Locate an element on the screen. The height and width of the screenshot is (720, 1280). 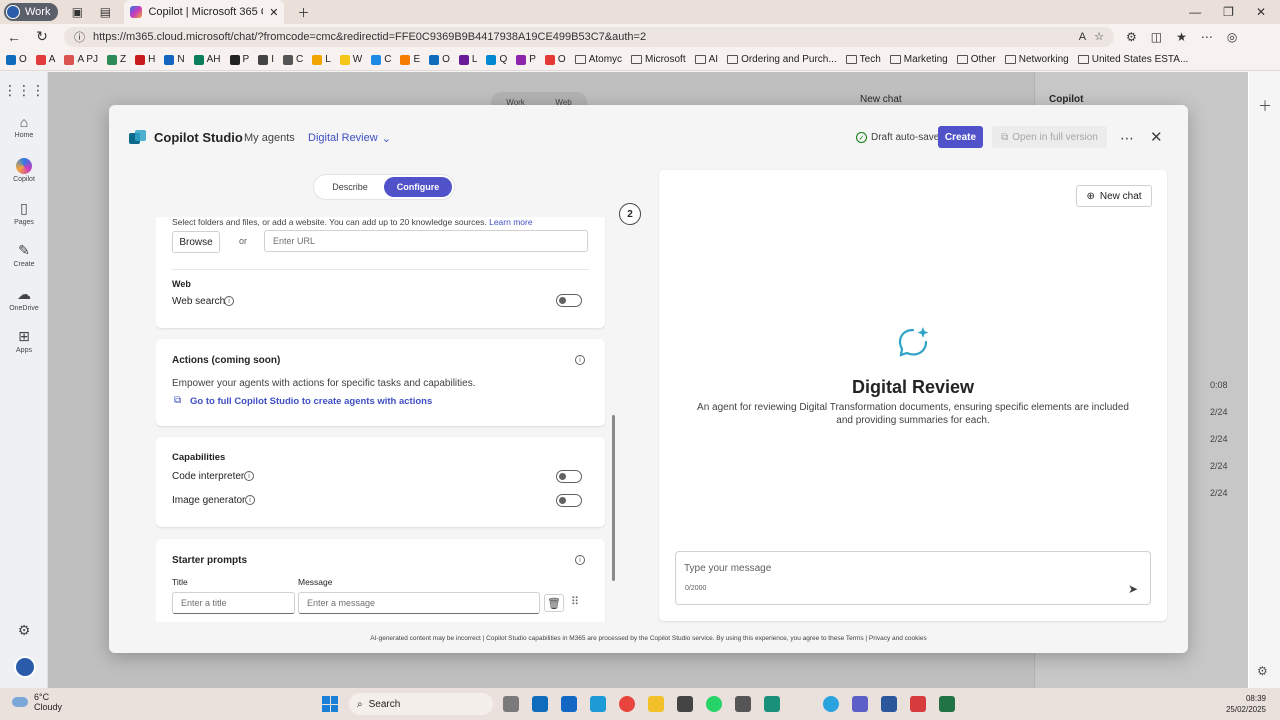
window-close-icon: ✕ is located at coordinates (1261, 12).